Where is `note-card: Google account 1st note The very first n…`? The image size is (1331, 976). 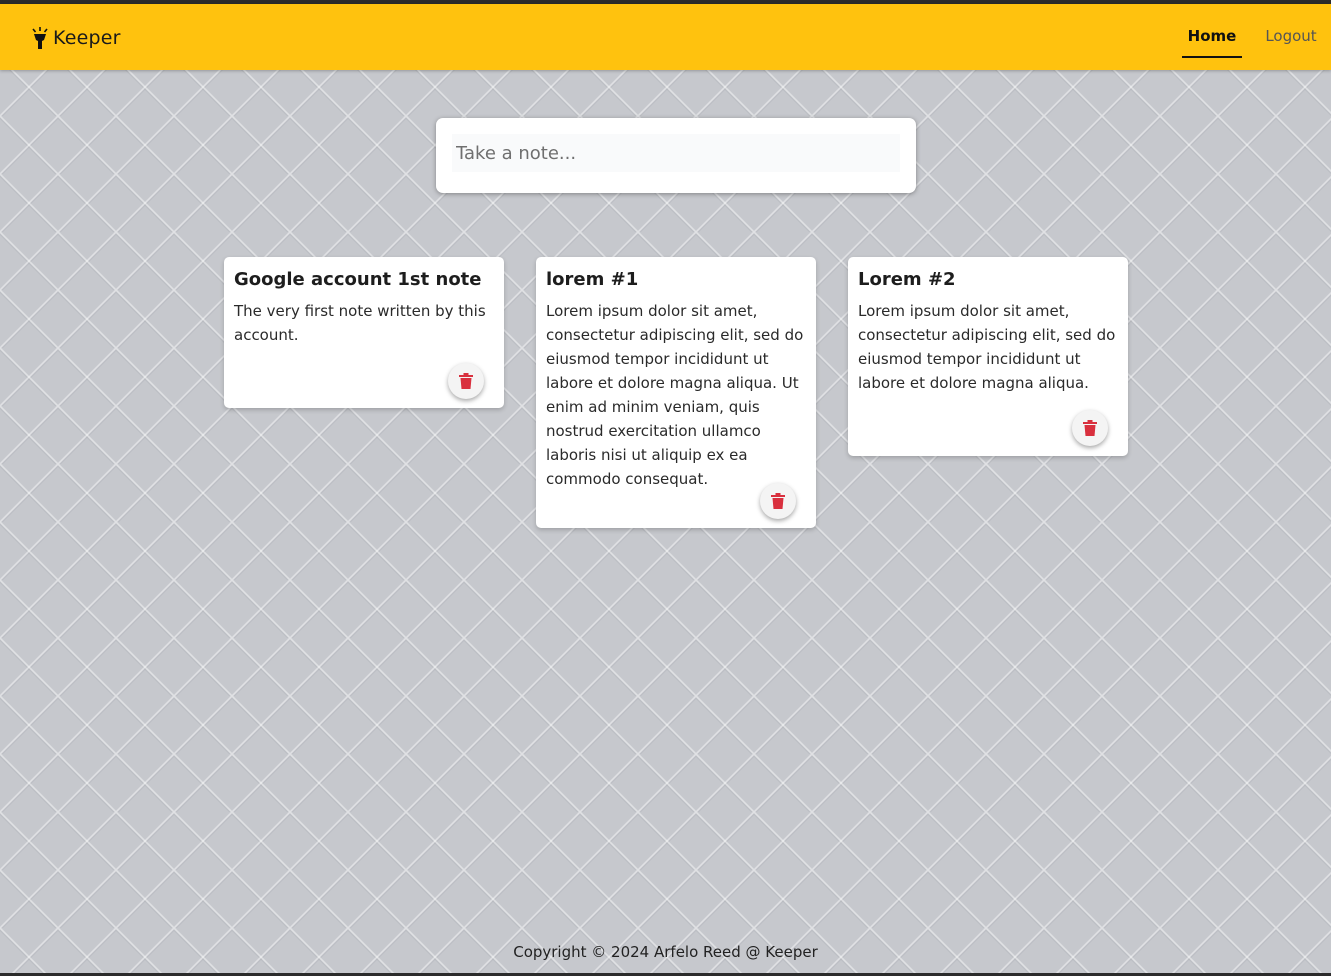
note-card: Google account 1st note The very first n… is located at coordinates (364, 332).